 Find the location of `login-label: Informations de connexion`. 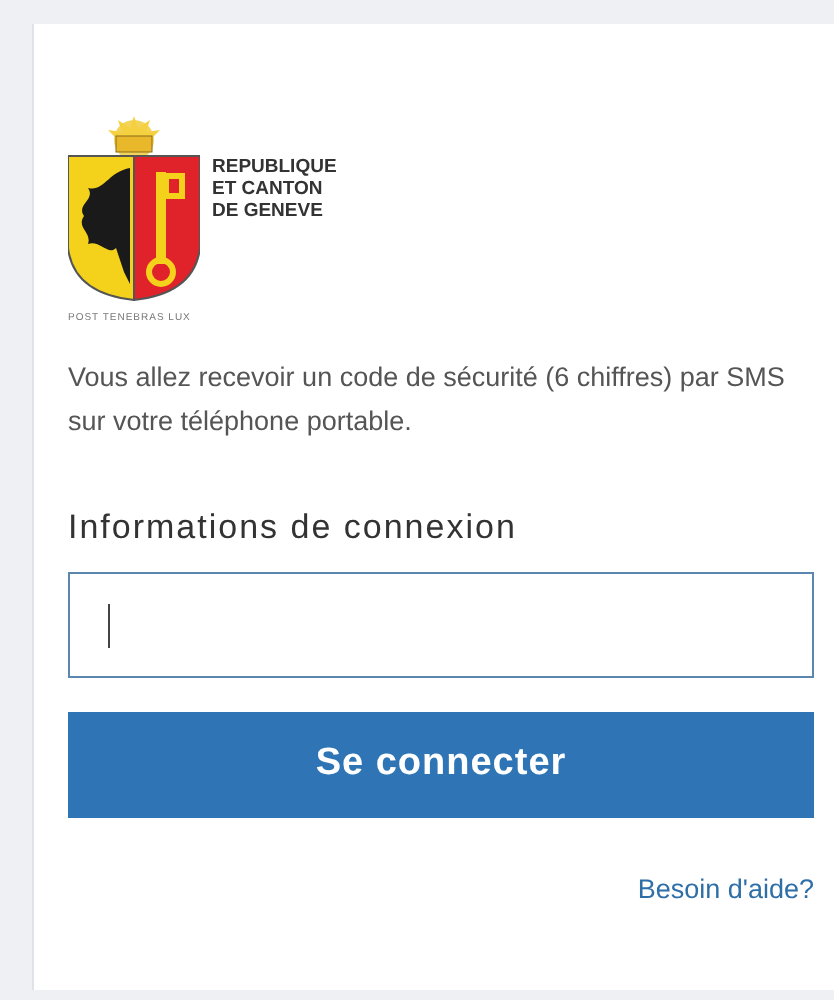

login-label: Informations de connexion is located at coordinates (293, 527).